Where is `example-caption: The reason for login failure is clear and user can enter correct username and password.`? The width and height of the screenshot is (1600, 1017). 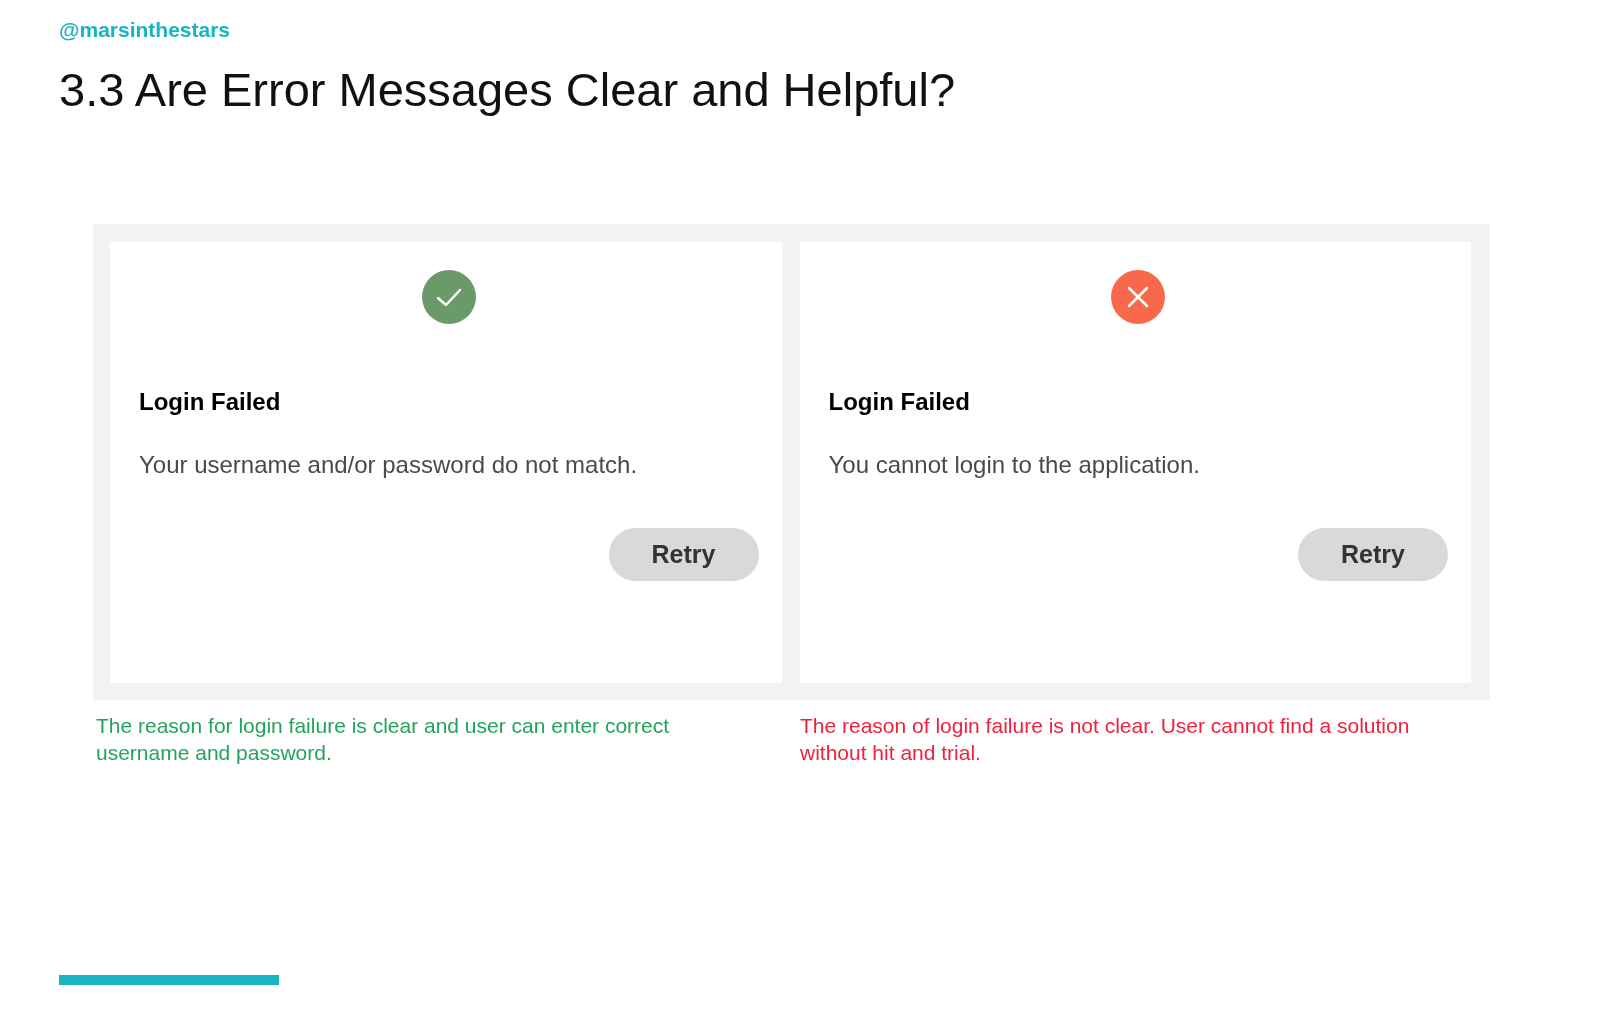 example-caption: The reason for login failure is clear and user can enter correct username and password. is located at coordinates (383, 739).